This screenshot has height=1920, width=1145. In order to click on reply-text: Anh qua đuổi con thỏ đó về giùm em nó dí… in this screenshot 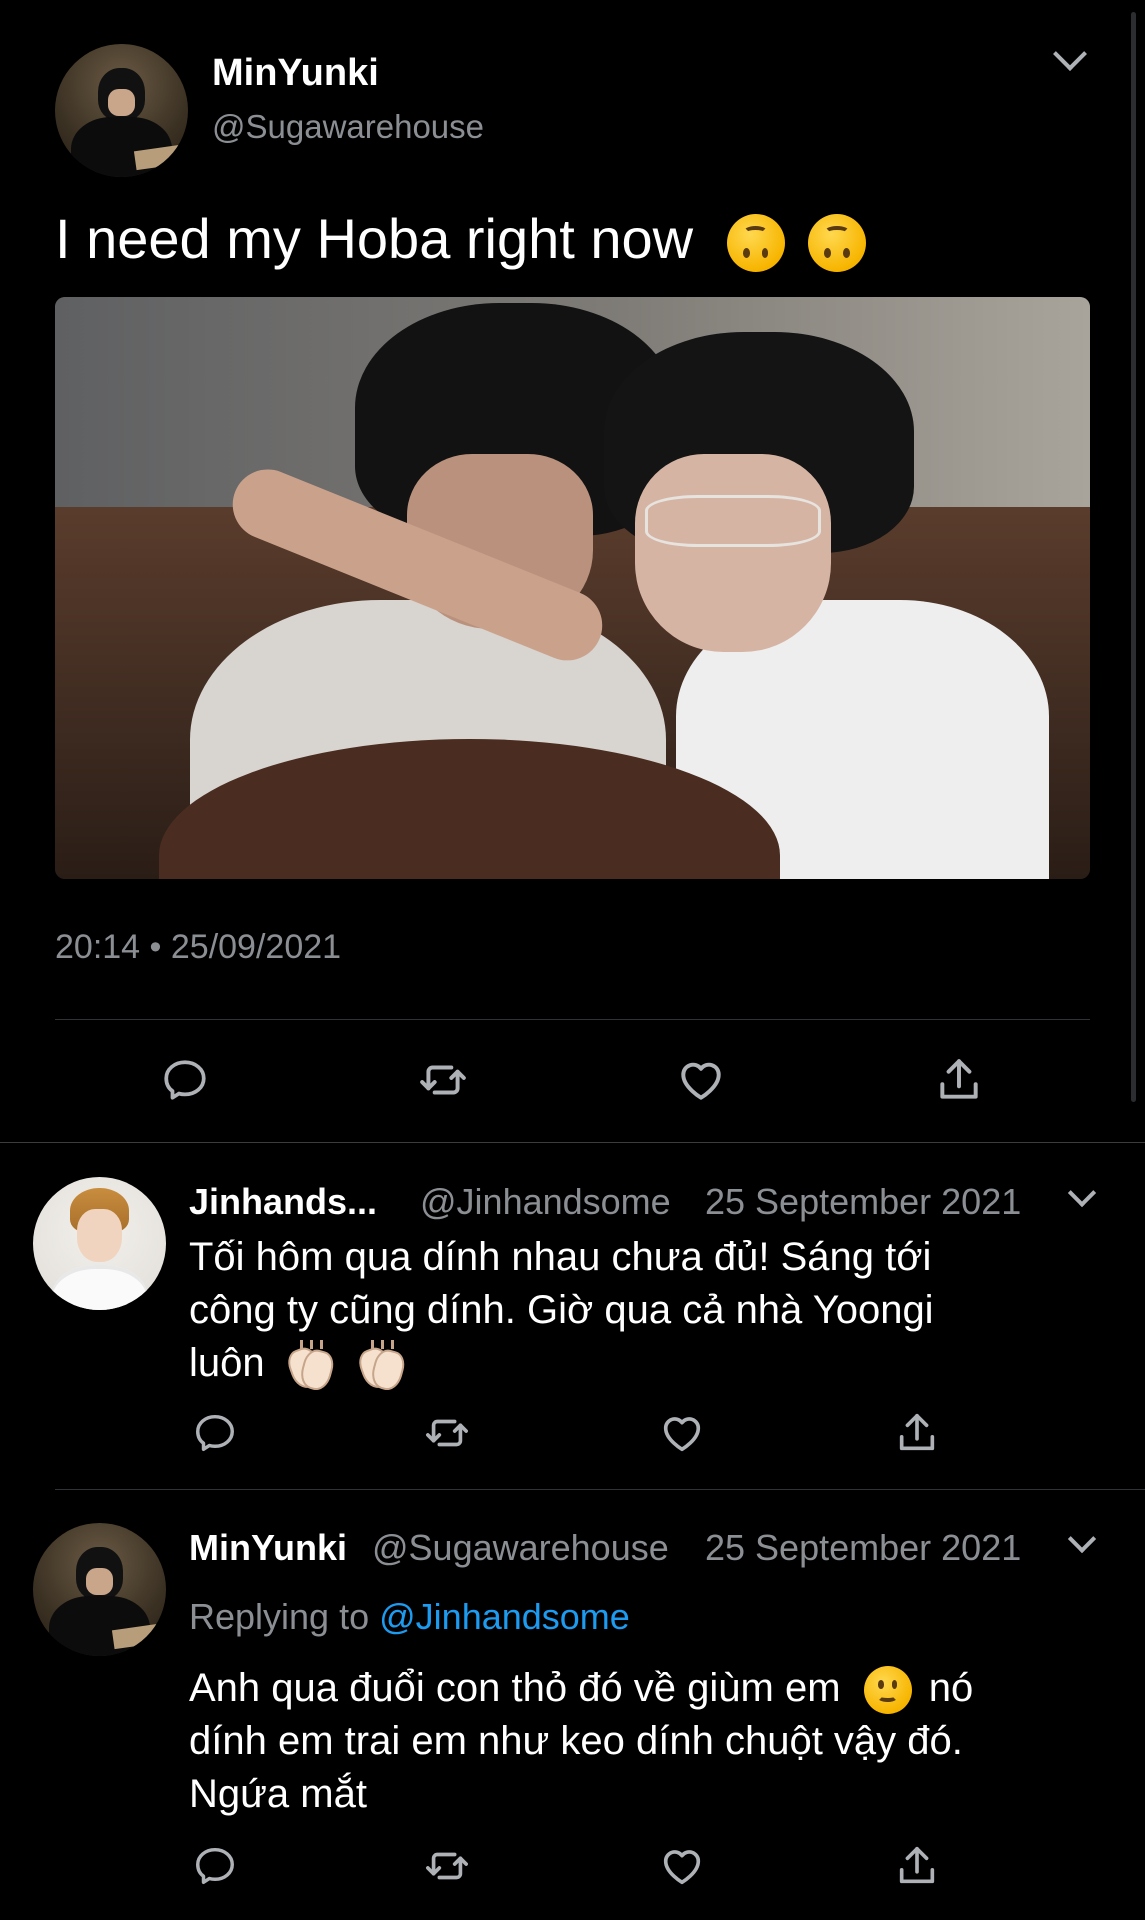, I will do `click(581, 1741)`.